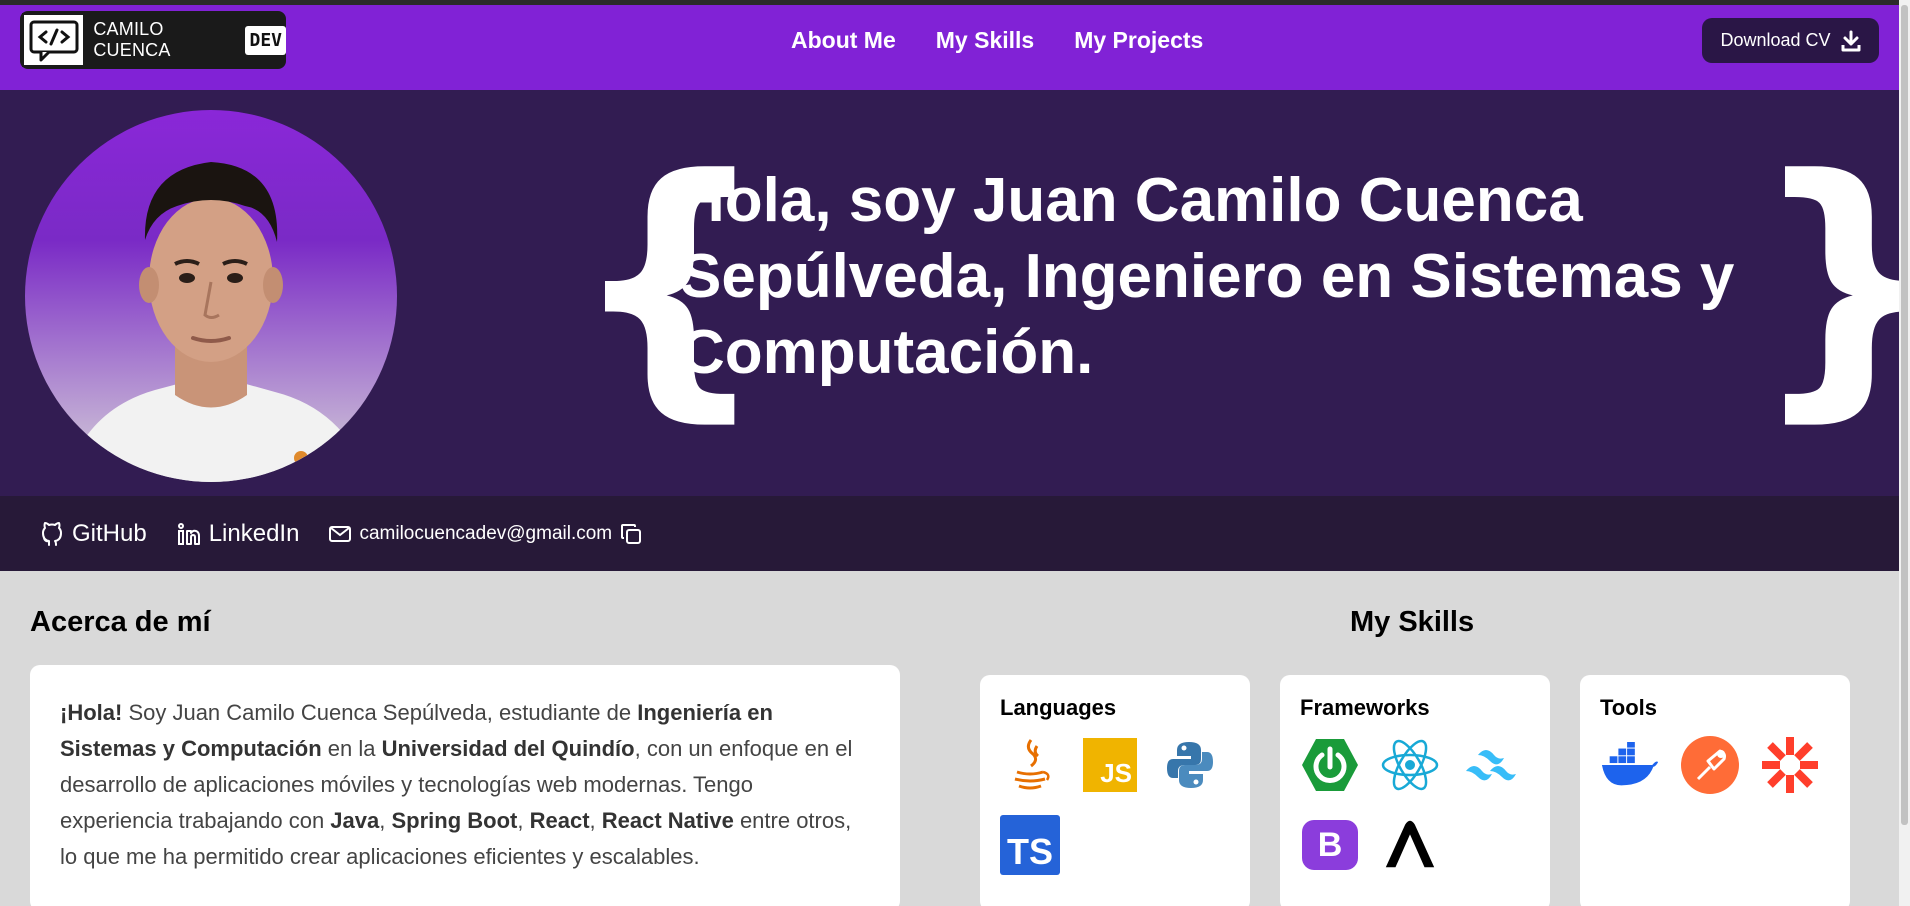 Image resolution: width=1910 pixels, height=906 pixels. I want to click on email-address: camilocuencadev@gmail.com, so click(486, 533).